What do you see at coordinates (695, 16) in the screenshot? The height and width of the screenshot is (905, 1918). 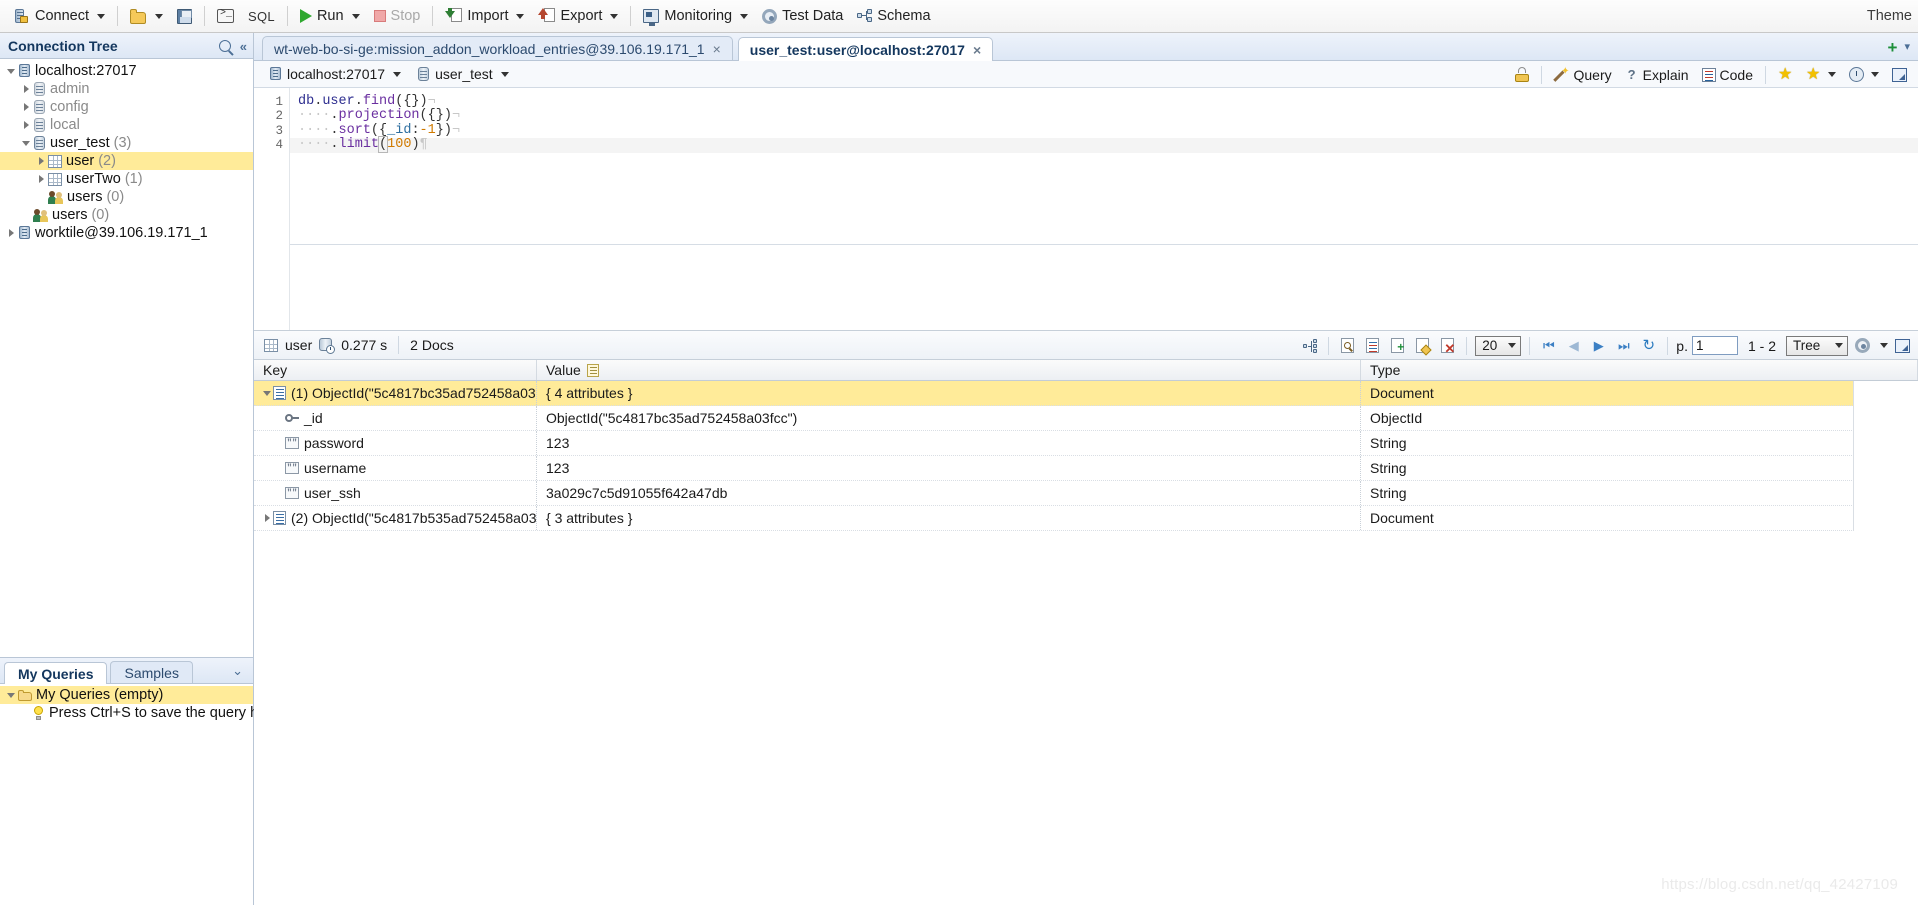 I see `monitoring-button: Monitoring` at bounding box center [695, 16].